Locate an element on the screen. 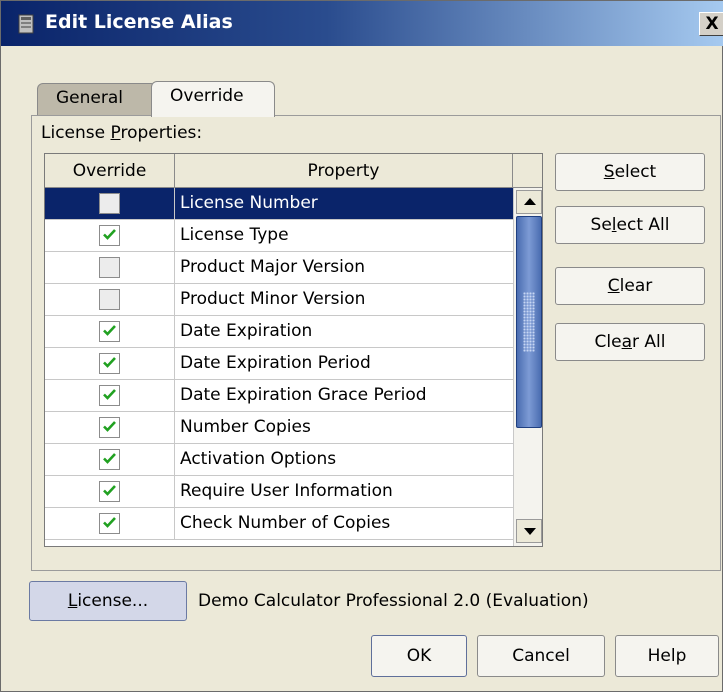 The height and width of the screenshot is (692, 723). select-button: Select is located at coordinates (630, 172).